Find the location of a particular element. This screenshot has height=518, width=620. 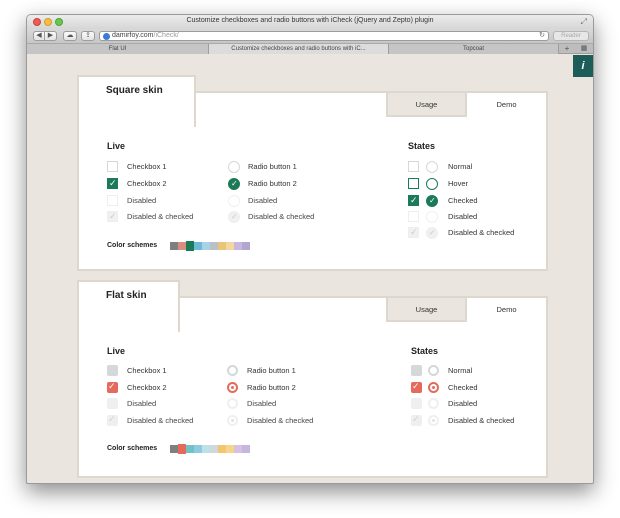

tab-flat-ui: Flat UI is located at coordinates (118, 49).